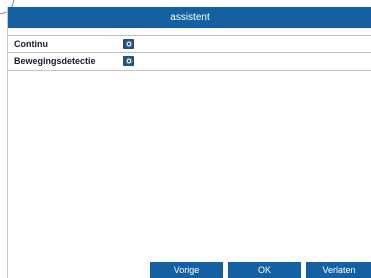  I want to click on schedule-row-label: Bewegingsdetectie, so click(55, 61).